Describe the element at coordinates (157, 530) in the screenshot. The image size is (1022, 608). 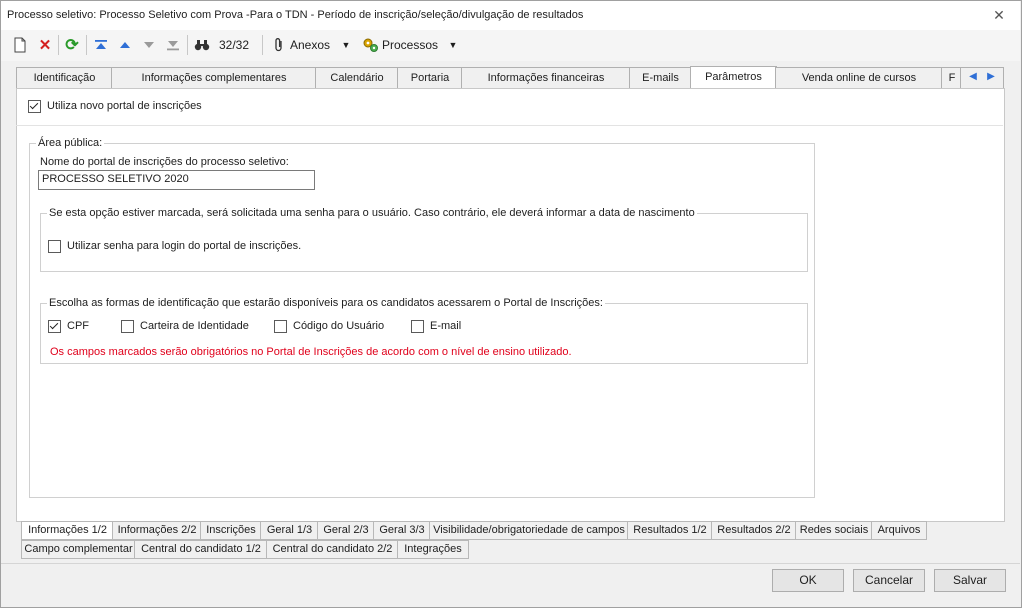
I see `bottom-tab-informacoes-2: Informações 2/2` at that location.